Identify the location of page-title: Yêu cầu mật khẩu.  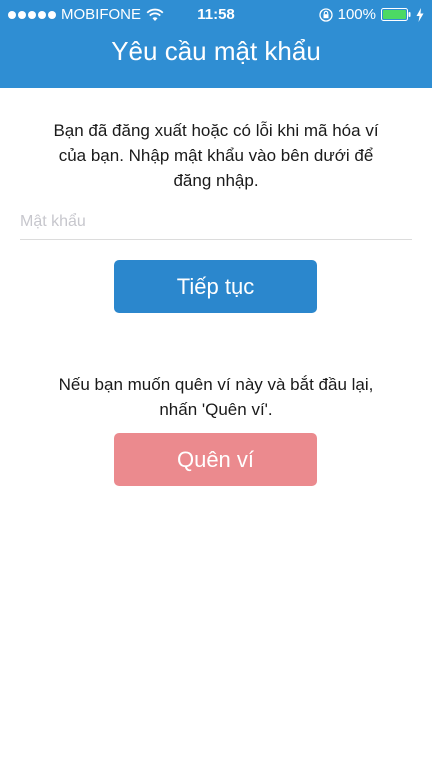
(216, 51).